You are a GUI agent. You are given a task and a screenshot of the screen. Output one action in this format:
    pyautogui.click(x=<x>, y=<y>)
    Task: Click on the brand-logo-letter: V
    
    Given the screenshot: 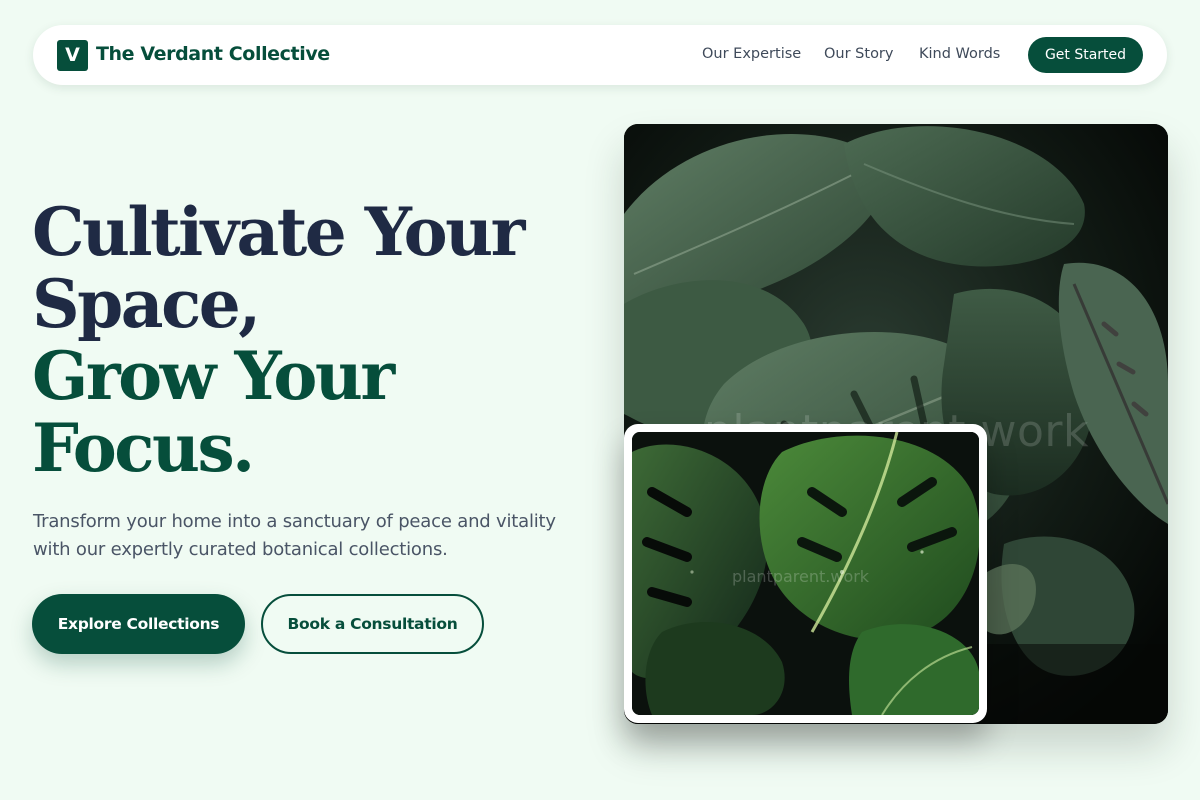 What is the action you would take?
    pyautogui.click(x=72, y=55)
    